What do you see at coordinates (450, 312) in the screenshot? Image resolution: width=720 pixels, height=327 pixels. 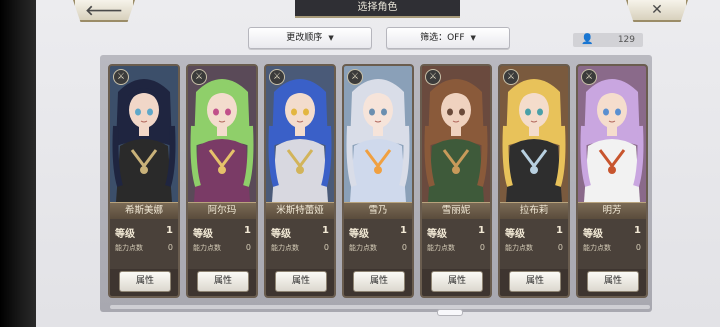 I see `scrollbar-thumb` at bounding box center [450, 312].